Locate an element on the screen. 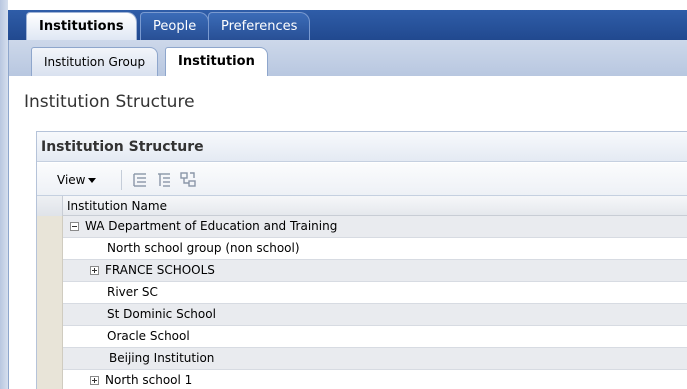 Image resolution: width=687 pixels, height=389 pixels. left-frame-stripe is located at coordinates (4, 194).